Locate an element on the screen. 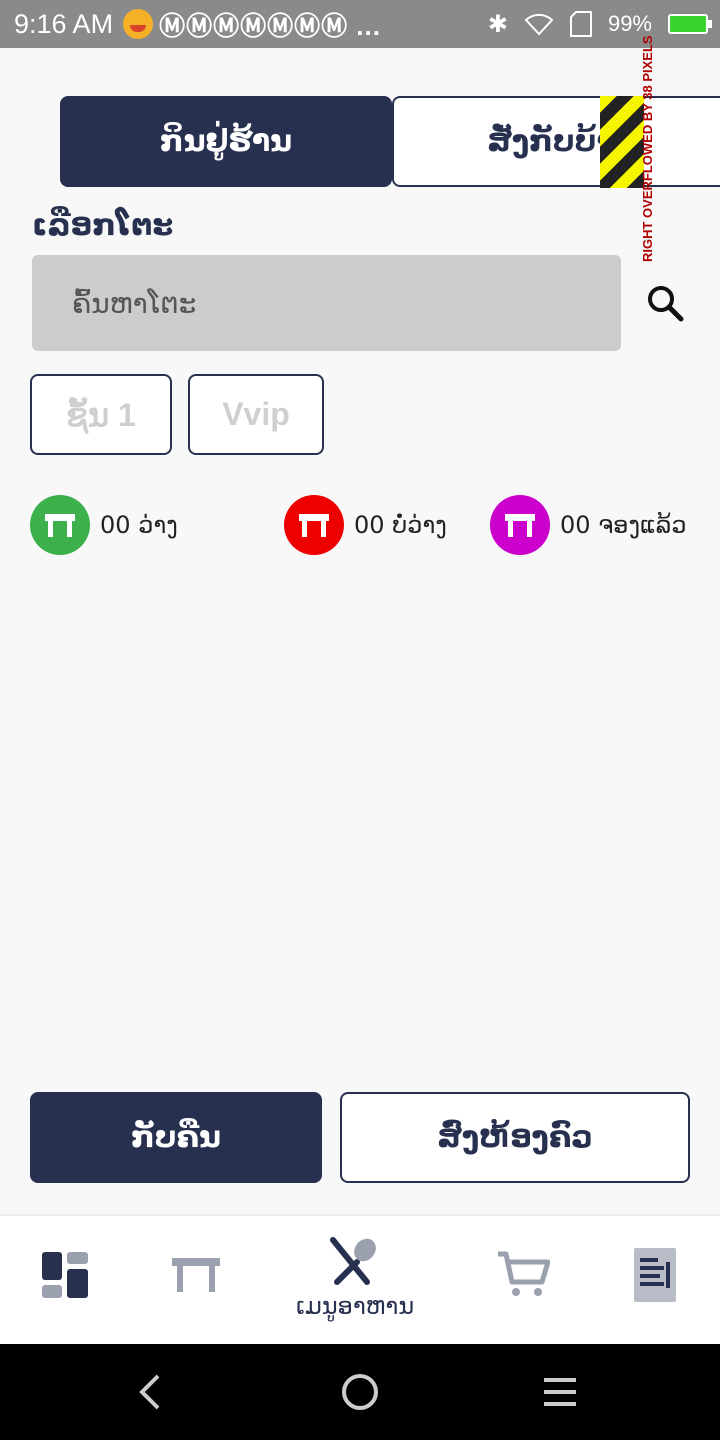  emoji-notification-icon is located at coordinates (138, 24).